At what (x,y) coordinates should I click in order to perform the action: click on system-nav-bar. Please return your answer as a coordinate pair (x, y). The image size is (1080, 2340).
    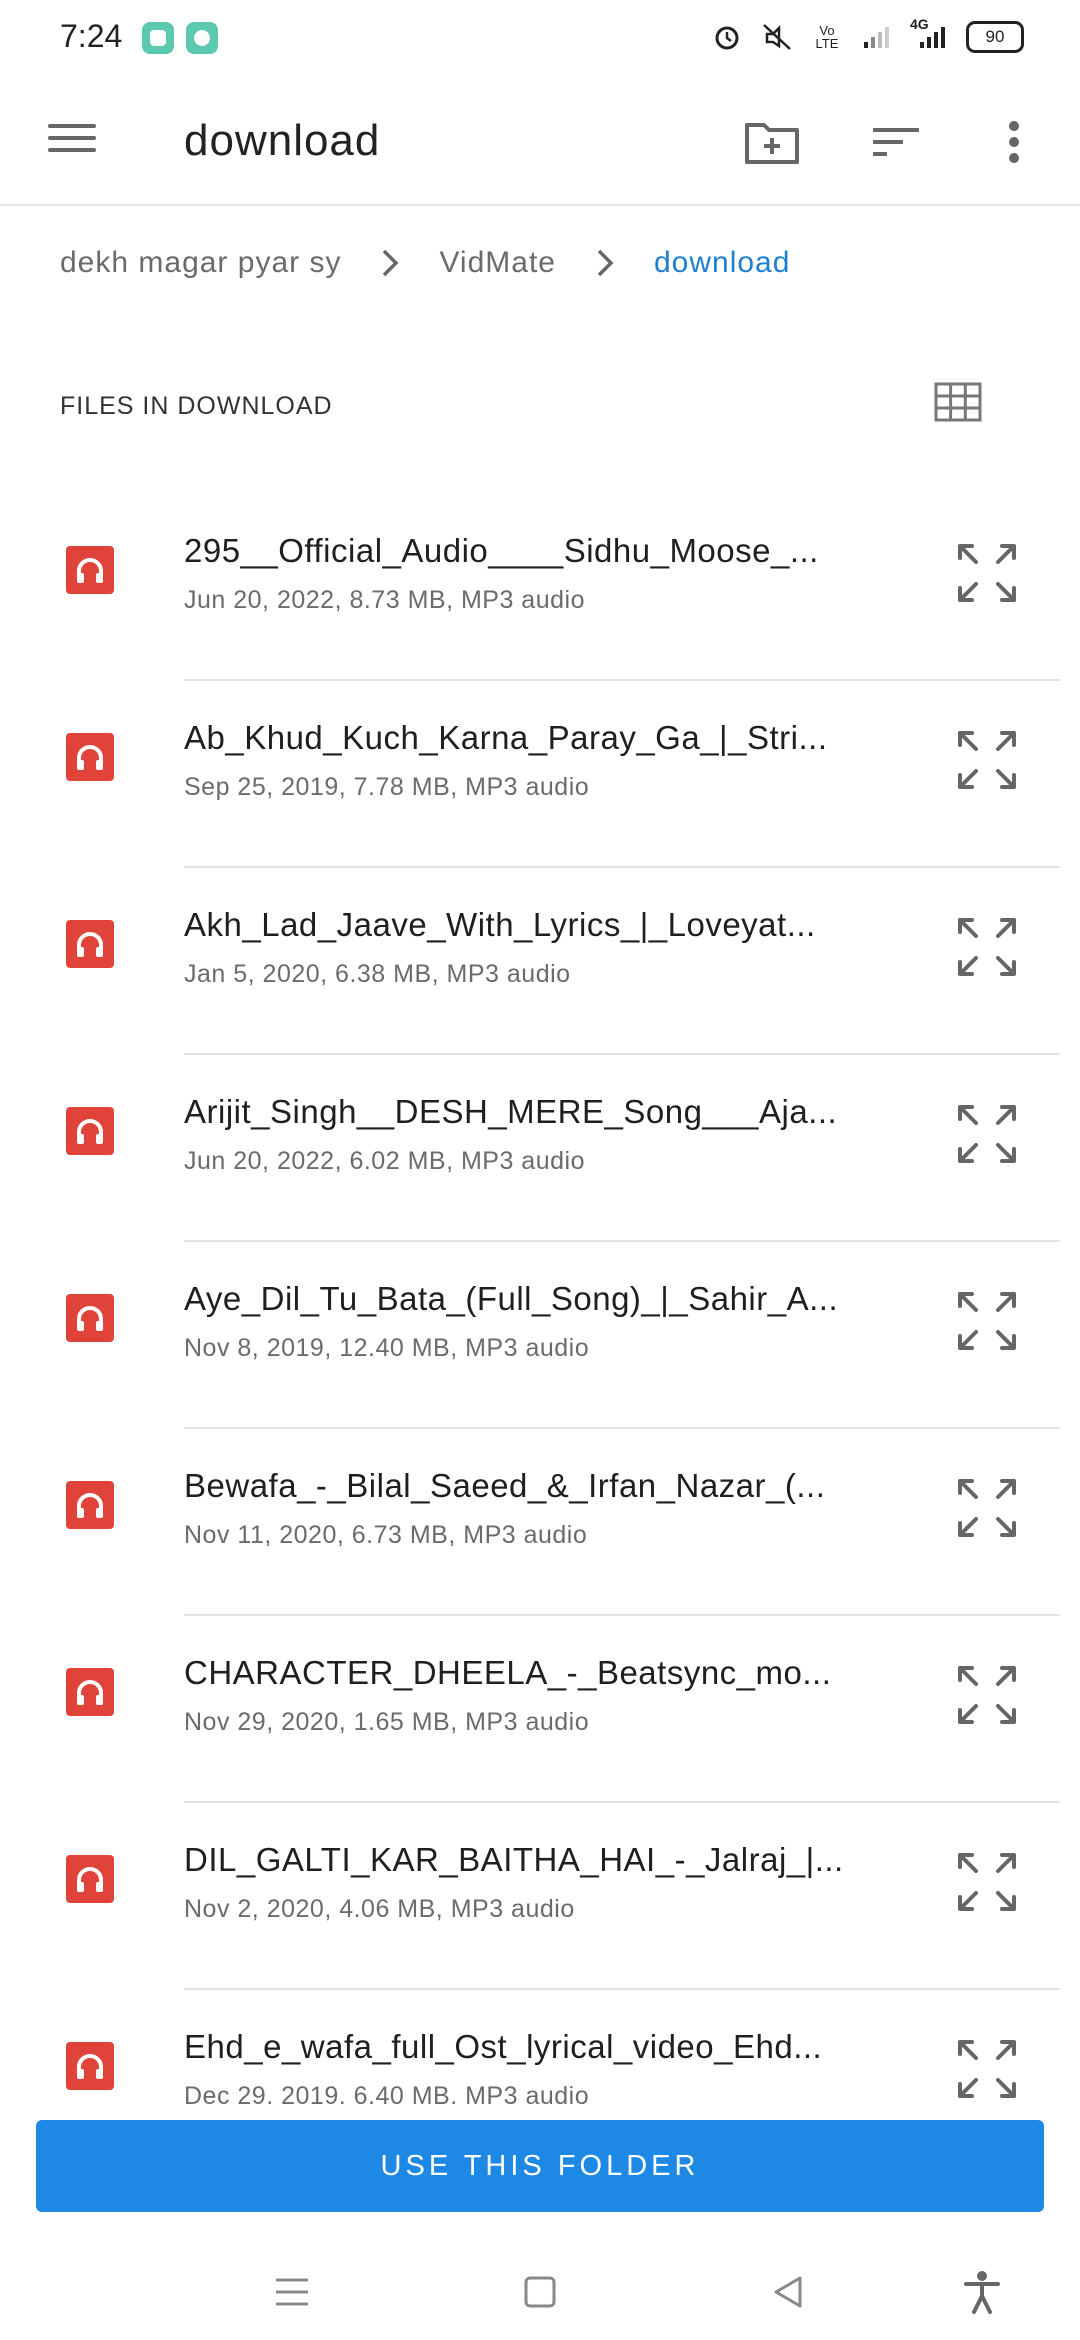
    Looking at the image, I should click on (540, 2290).